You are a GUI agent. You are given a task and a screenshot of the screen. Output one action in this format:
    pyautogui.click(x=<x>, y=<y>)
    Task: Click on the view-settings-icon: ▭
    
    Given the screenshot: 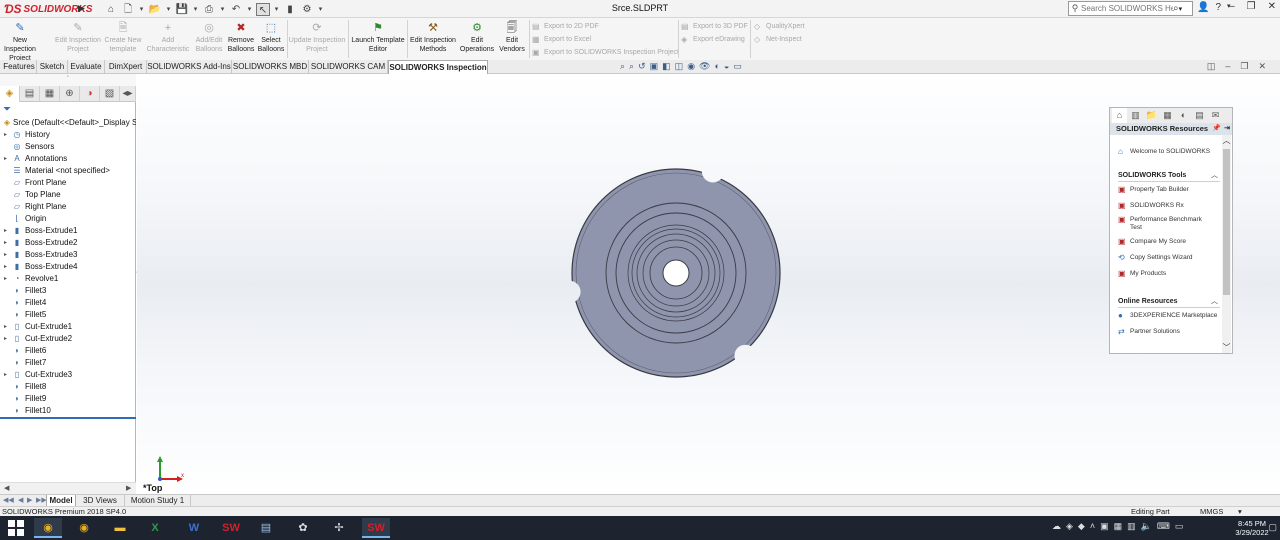 What is the action you would take?
    pyautogui.click(x=737, y=66)
    